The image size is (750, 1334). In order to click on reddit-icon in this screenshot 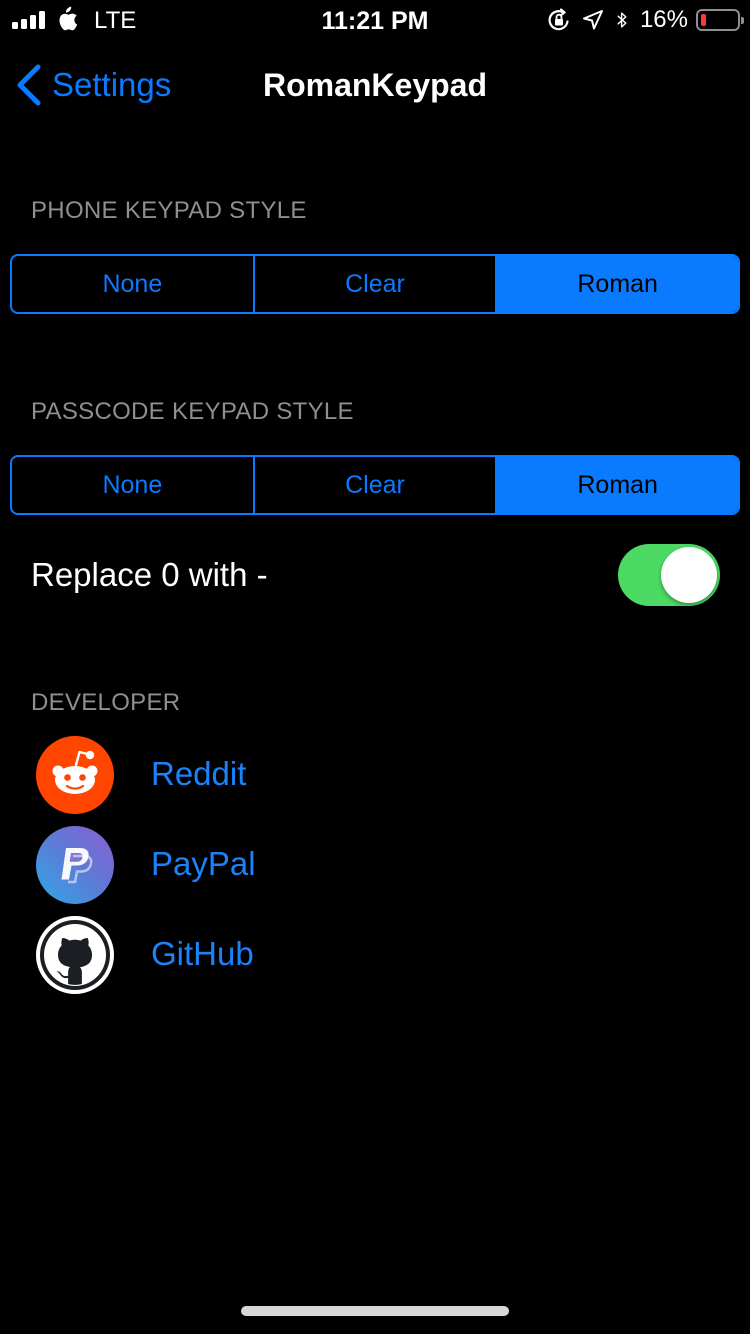, I will do `click(75, 775)`.